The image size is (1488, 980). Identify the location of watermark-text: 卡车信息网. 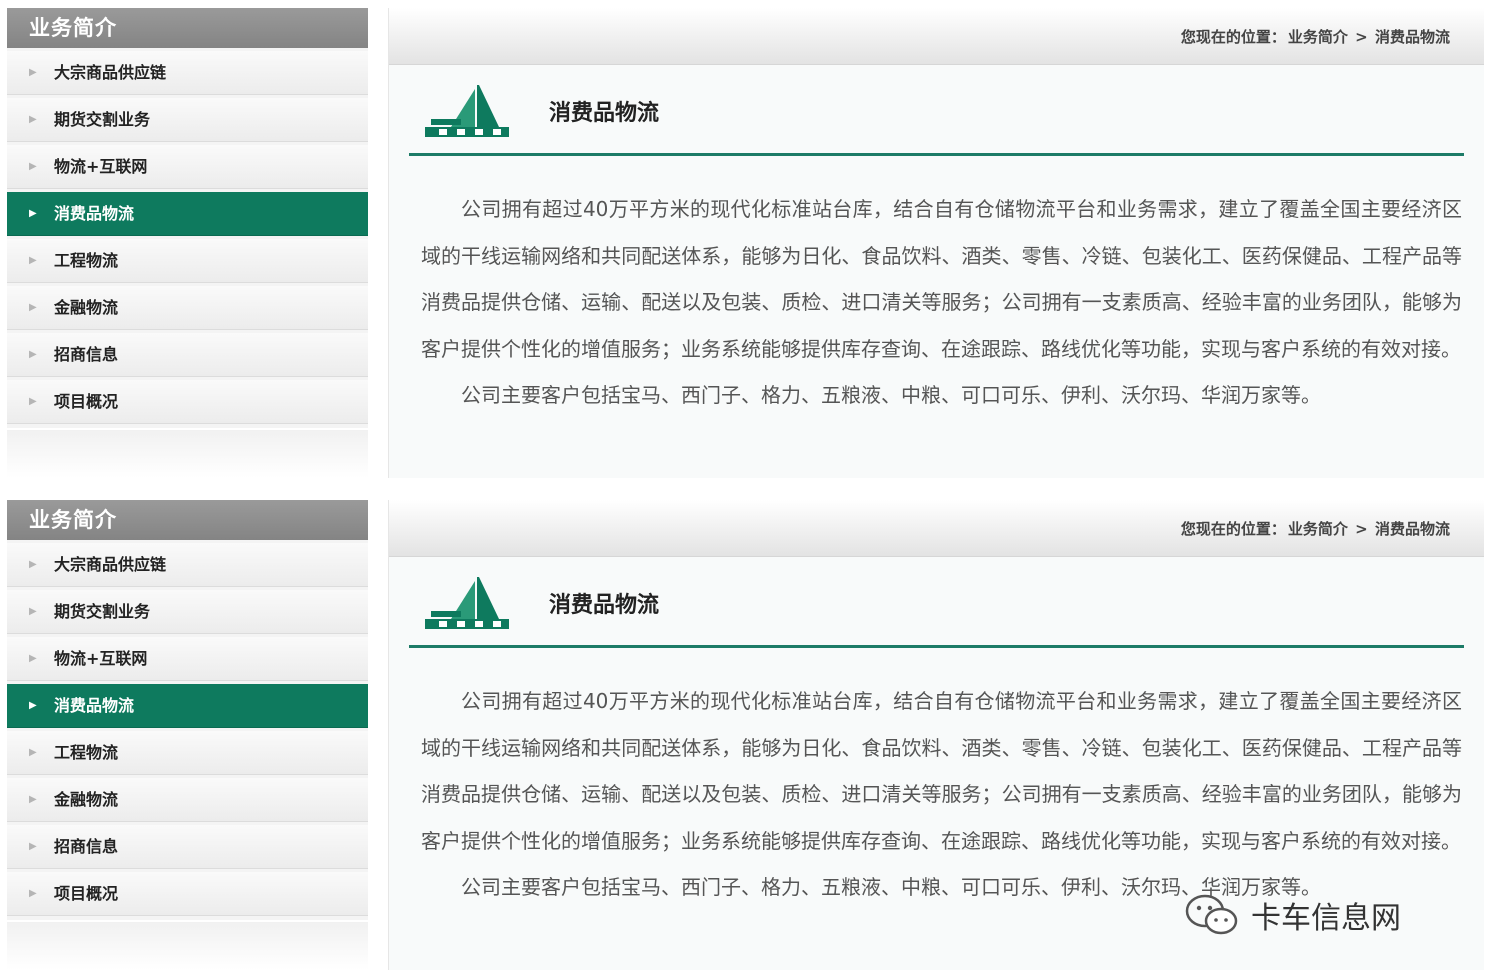
(1326, 918).